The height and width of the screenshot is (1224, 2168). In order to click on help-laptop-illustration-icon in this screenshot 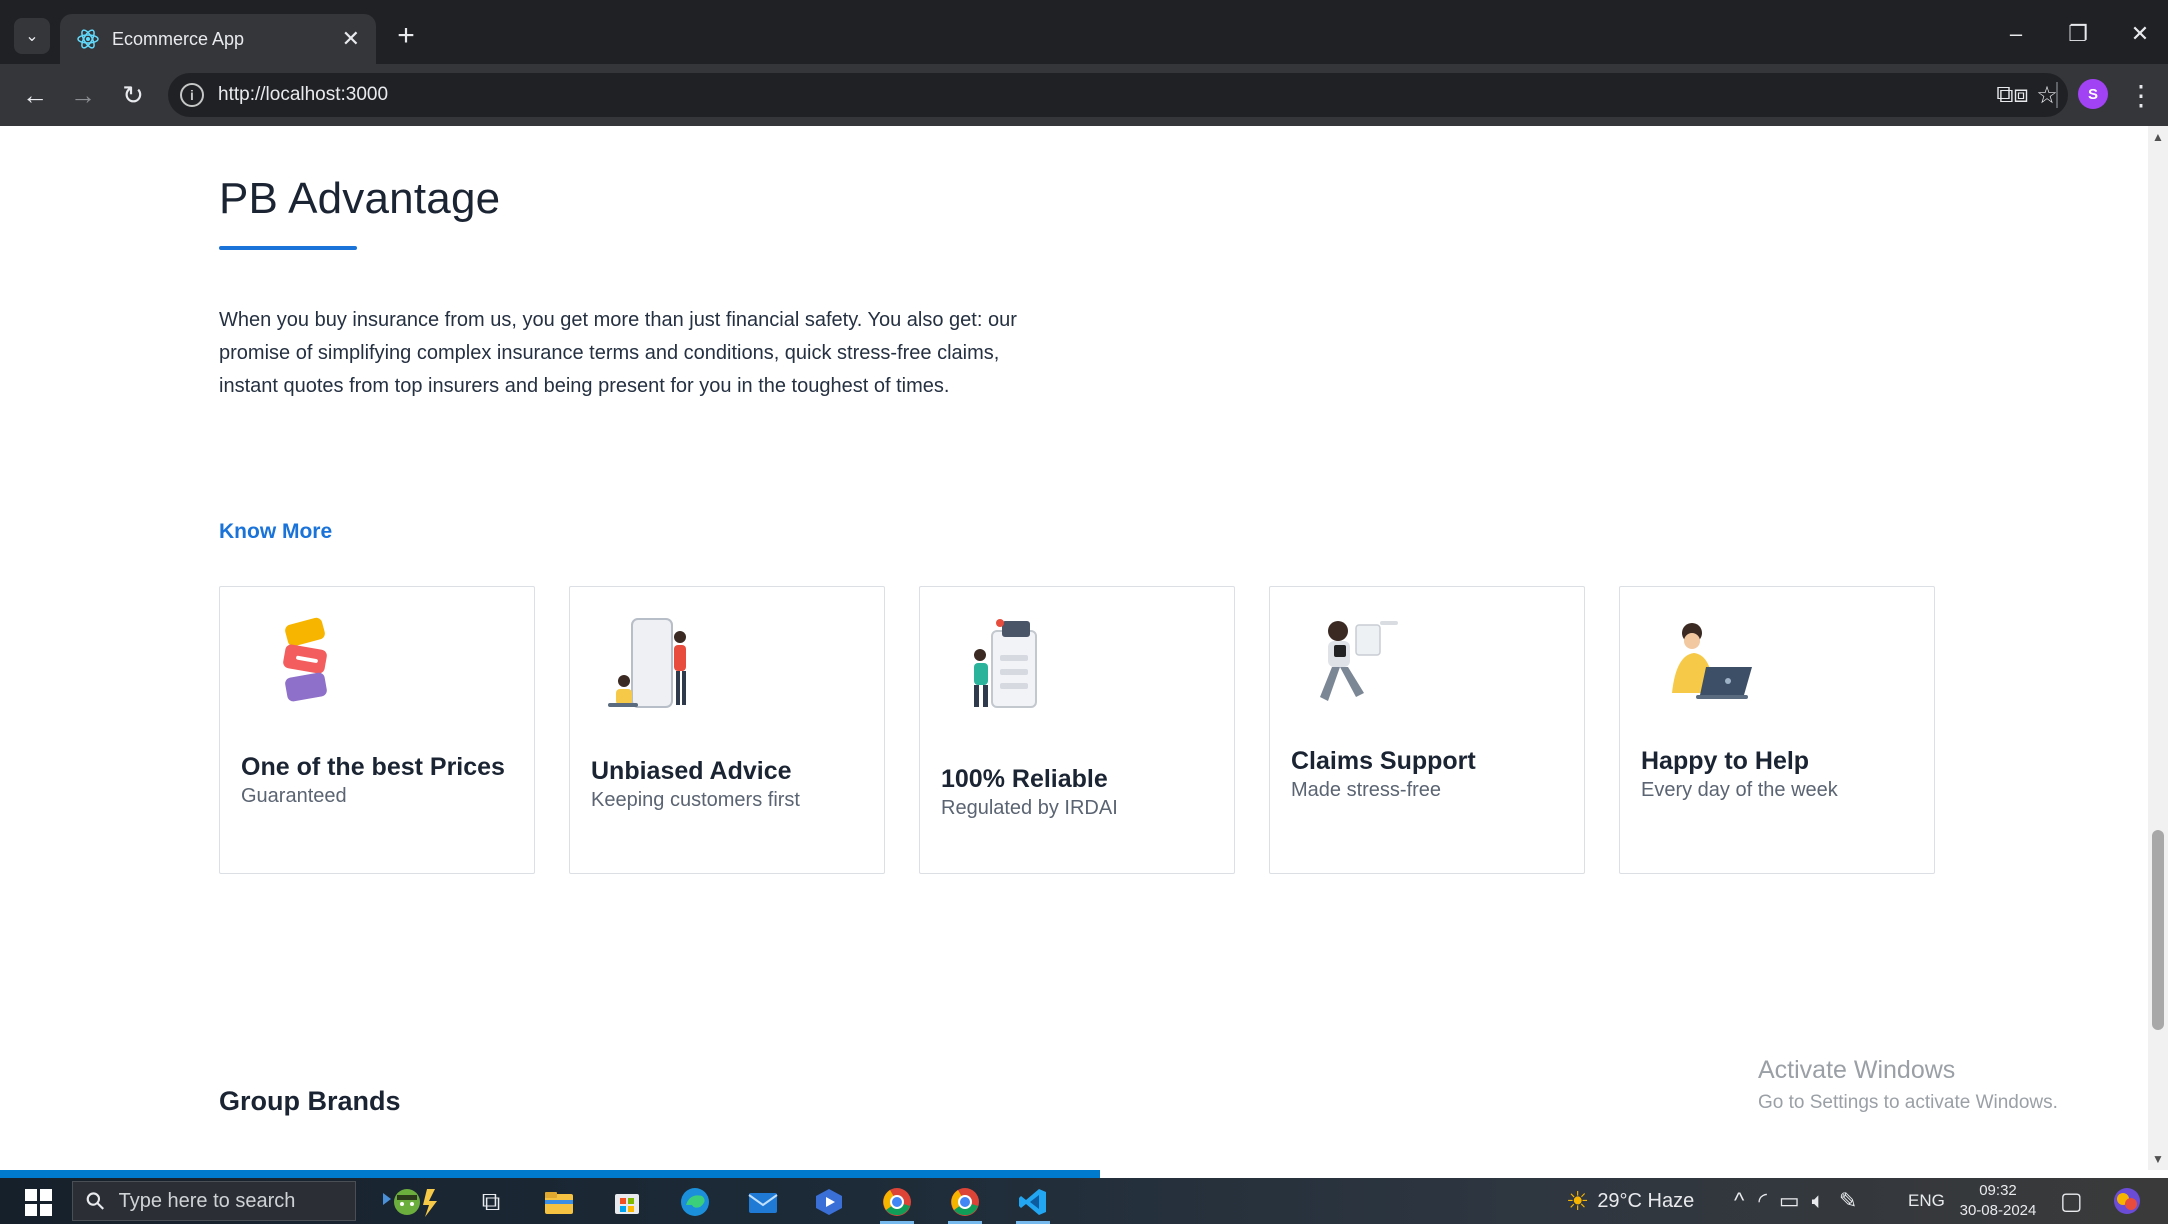, I will do `click(1712, 661)`.